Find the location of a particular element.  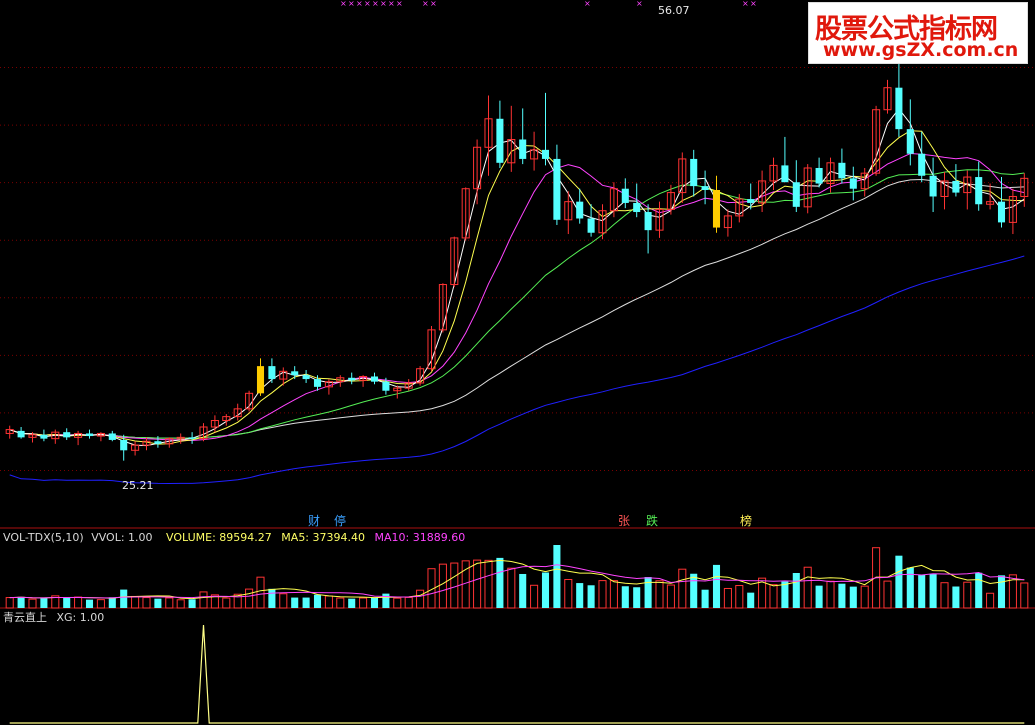

event-marker-cai: 财 is located at coordinates (314, 521).